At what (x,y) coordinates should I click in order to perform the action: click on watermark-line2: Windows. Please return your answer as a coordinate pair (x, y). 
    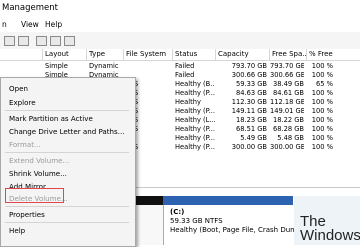
    Looking at the image, I should click on (330, 235).